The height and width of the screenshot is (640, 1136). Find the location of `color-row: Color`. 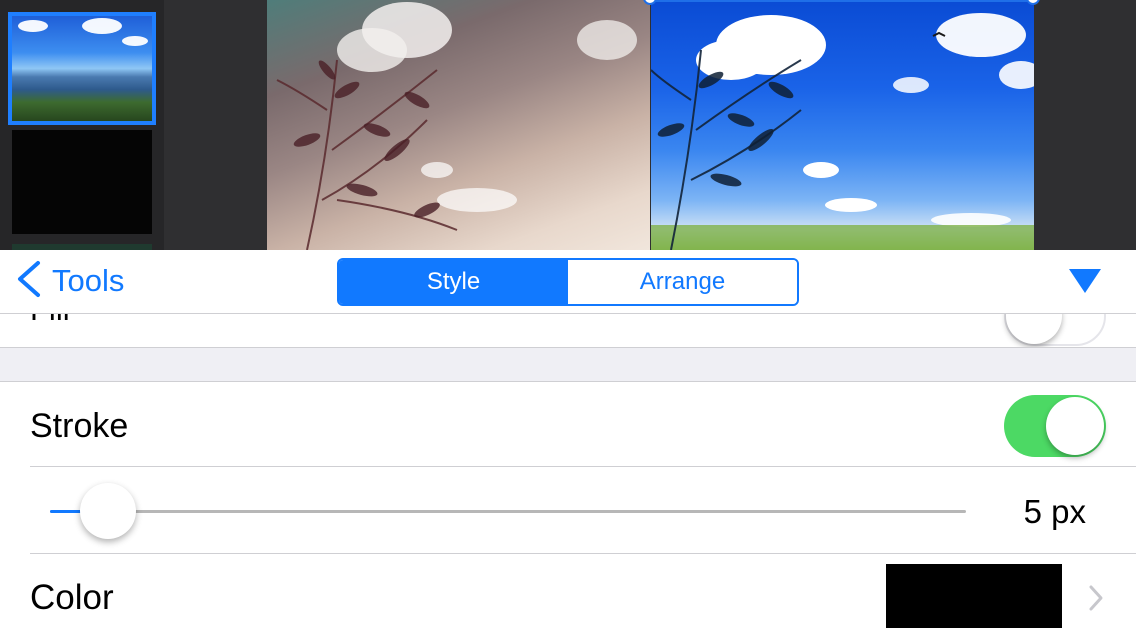

color-row: Color is located at coordinates (583, 597).